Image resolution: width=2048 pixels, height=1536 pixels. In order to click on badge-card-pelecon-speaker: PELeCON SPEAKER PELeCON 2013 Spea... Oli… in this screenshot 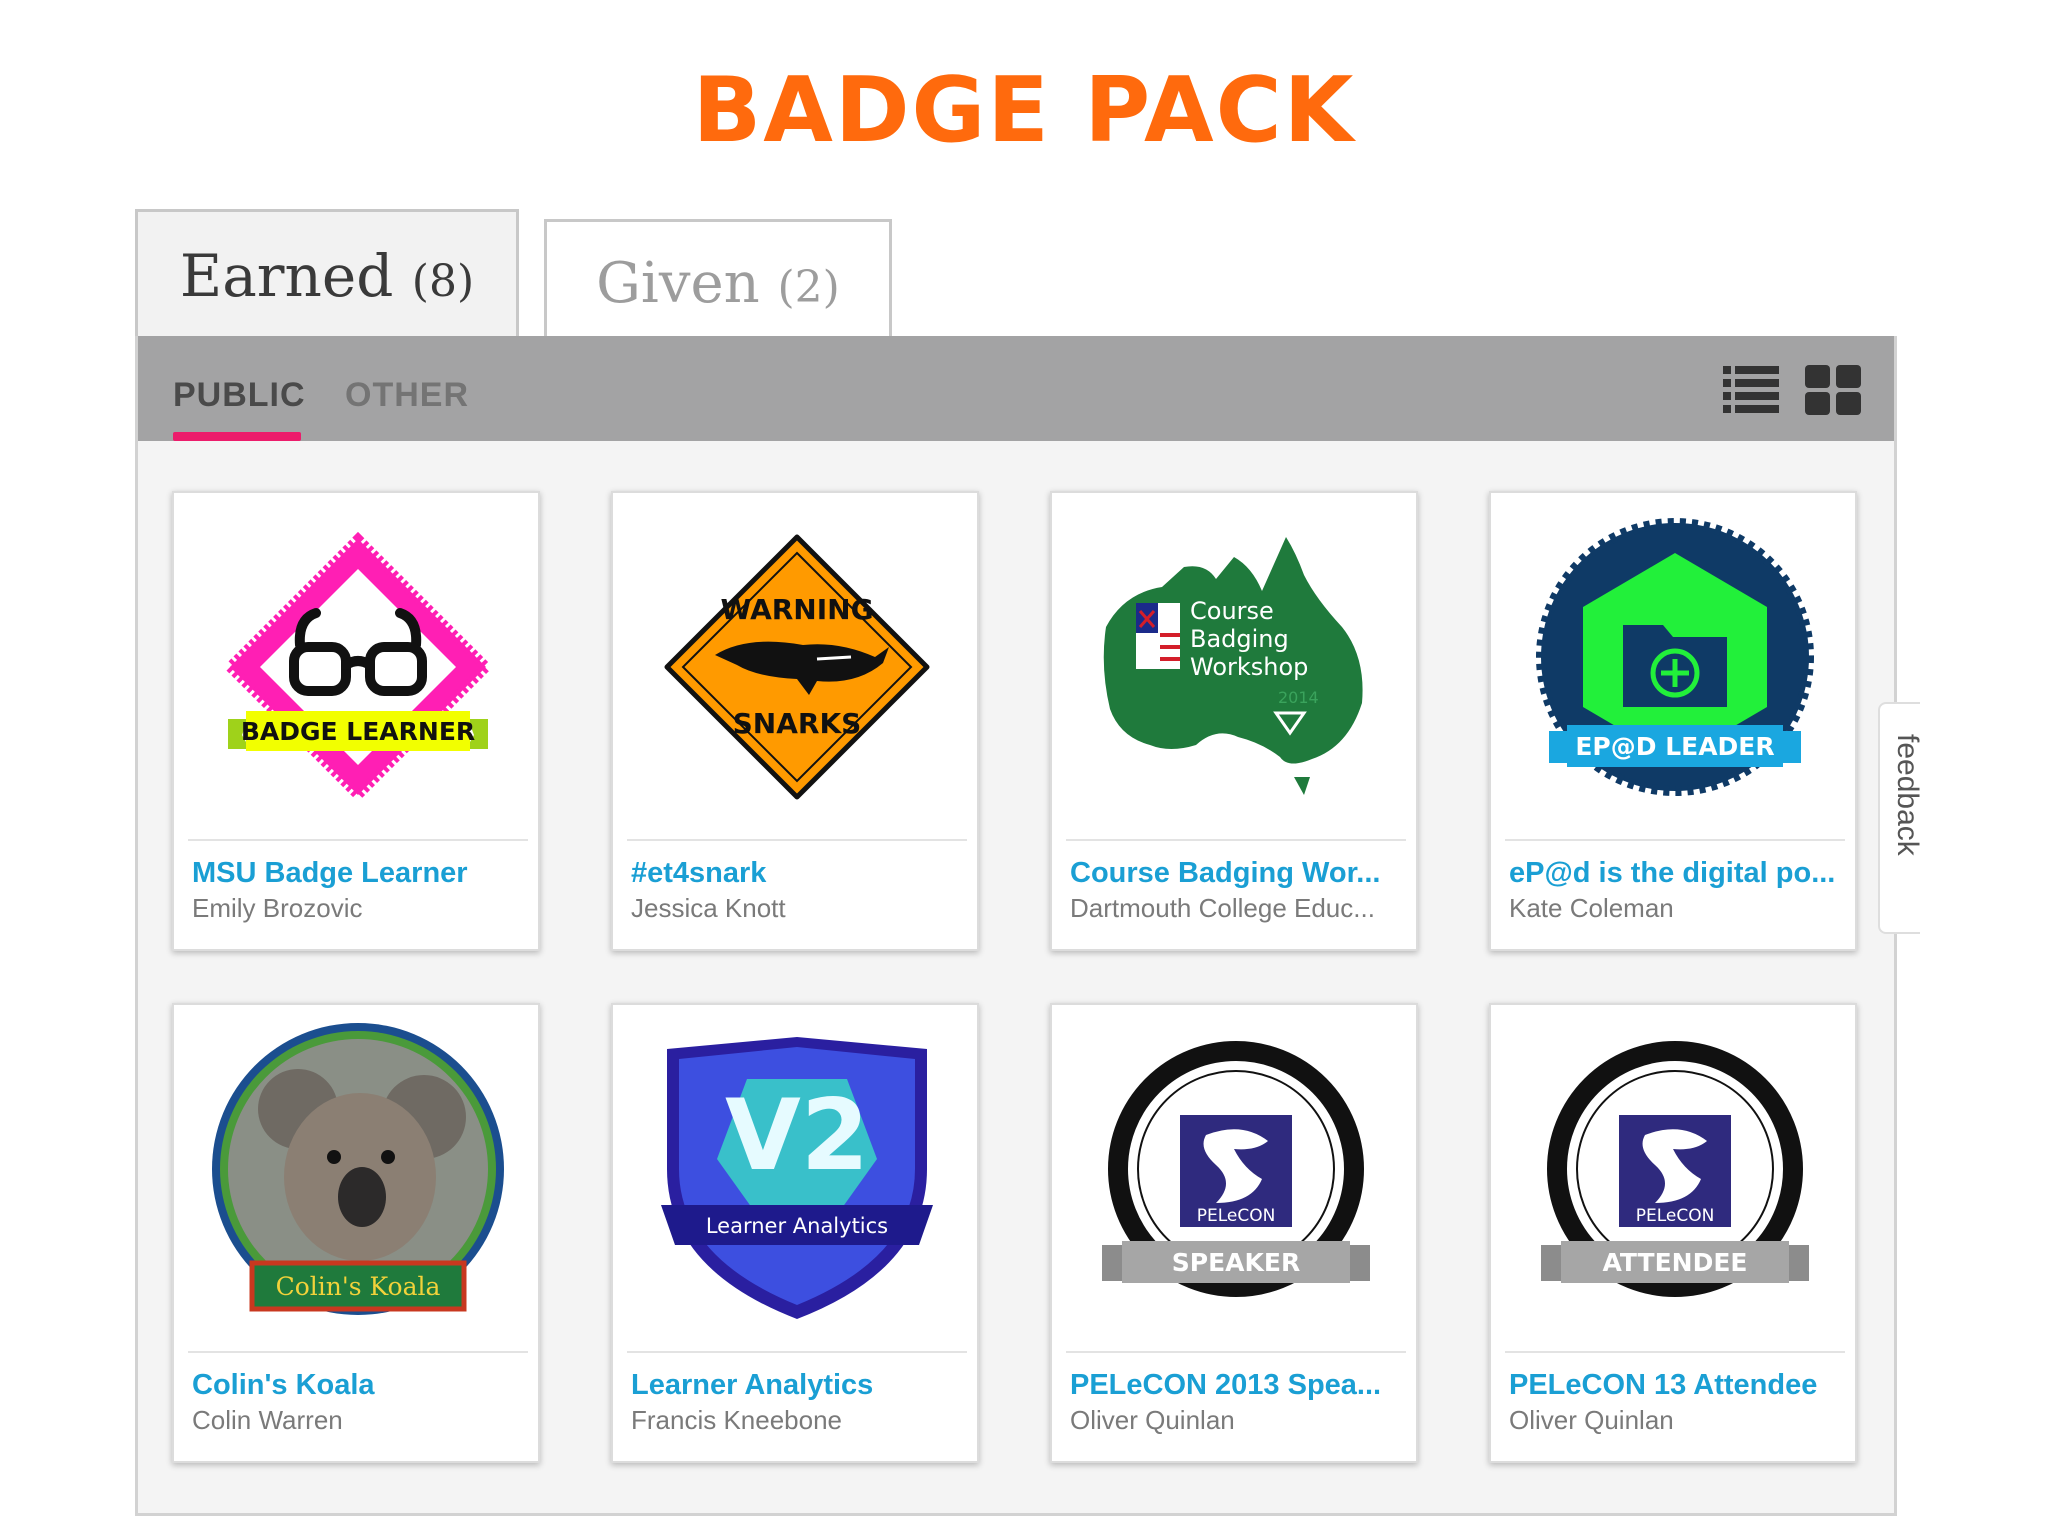, I will do `click(1234, 1233)`.